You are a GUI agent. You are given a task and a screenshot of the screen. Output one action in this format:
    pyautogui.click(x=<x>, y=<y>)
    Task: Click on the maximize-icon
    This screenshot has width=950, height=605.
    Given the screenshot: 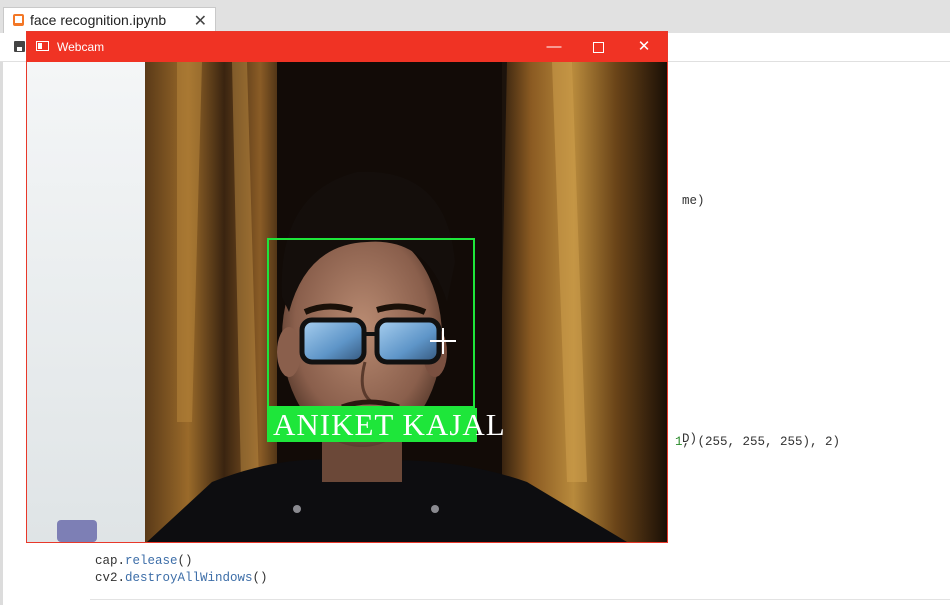 What is the action you would take?
    pyautogui.click(x=598, y=47)
    